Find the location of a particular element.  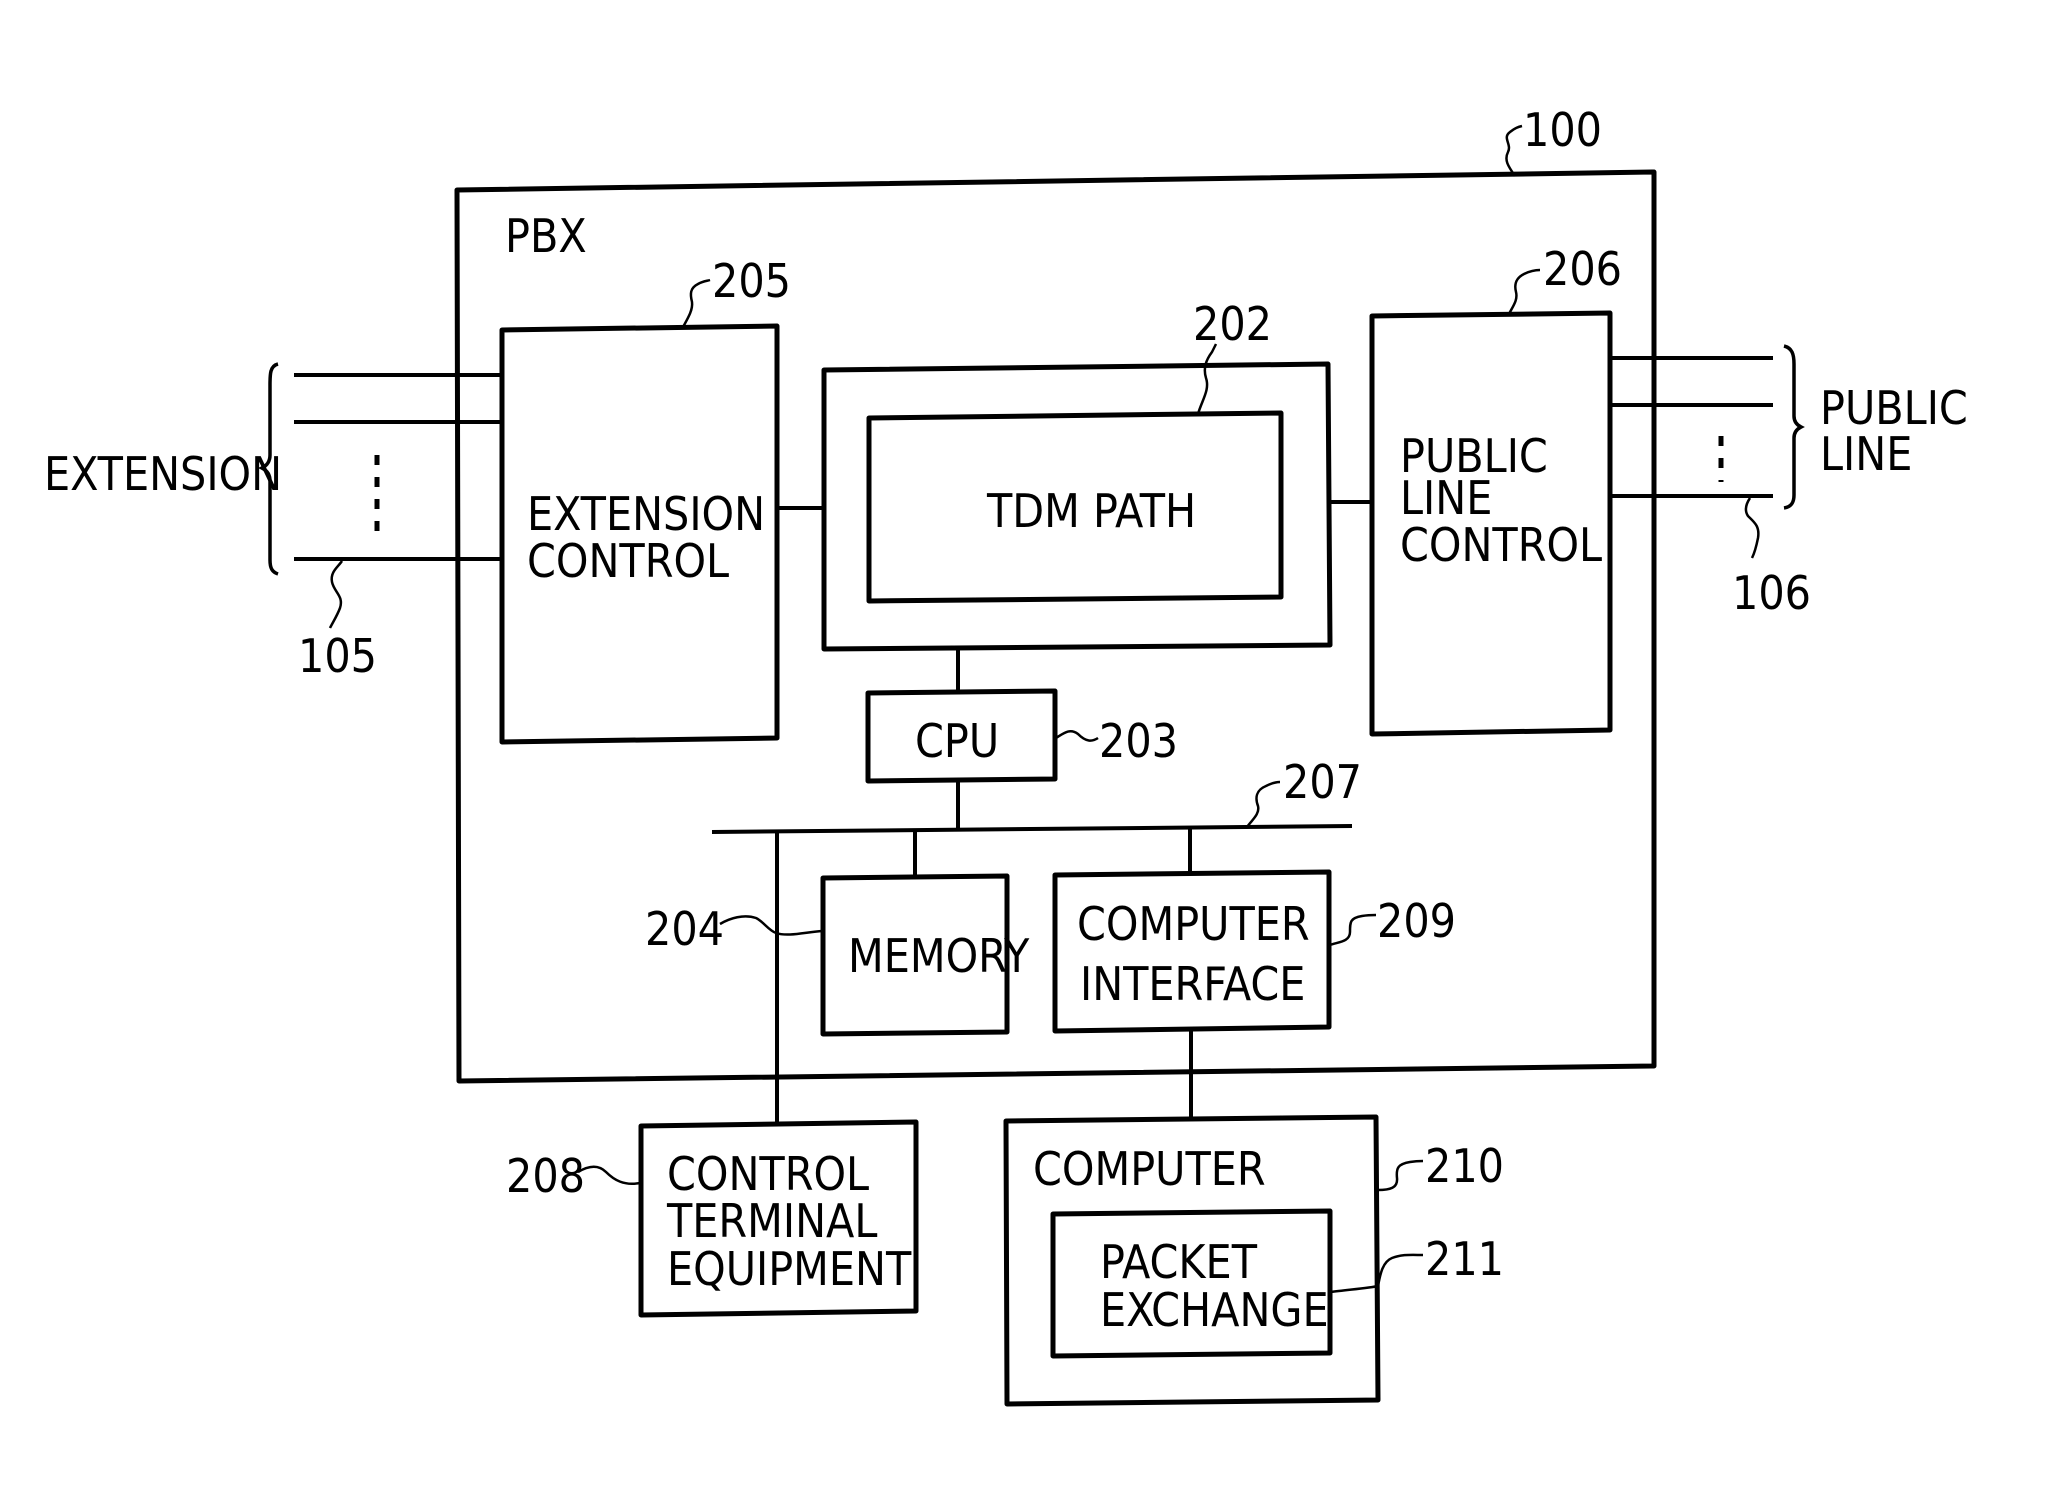

ref-208-leader is located at coordinates (609, 1175).